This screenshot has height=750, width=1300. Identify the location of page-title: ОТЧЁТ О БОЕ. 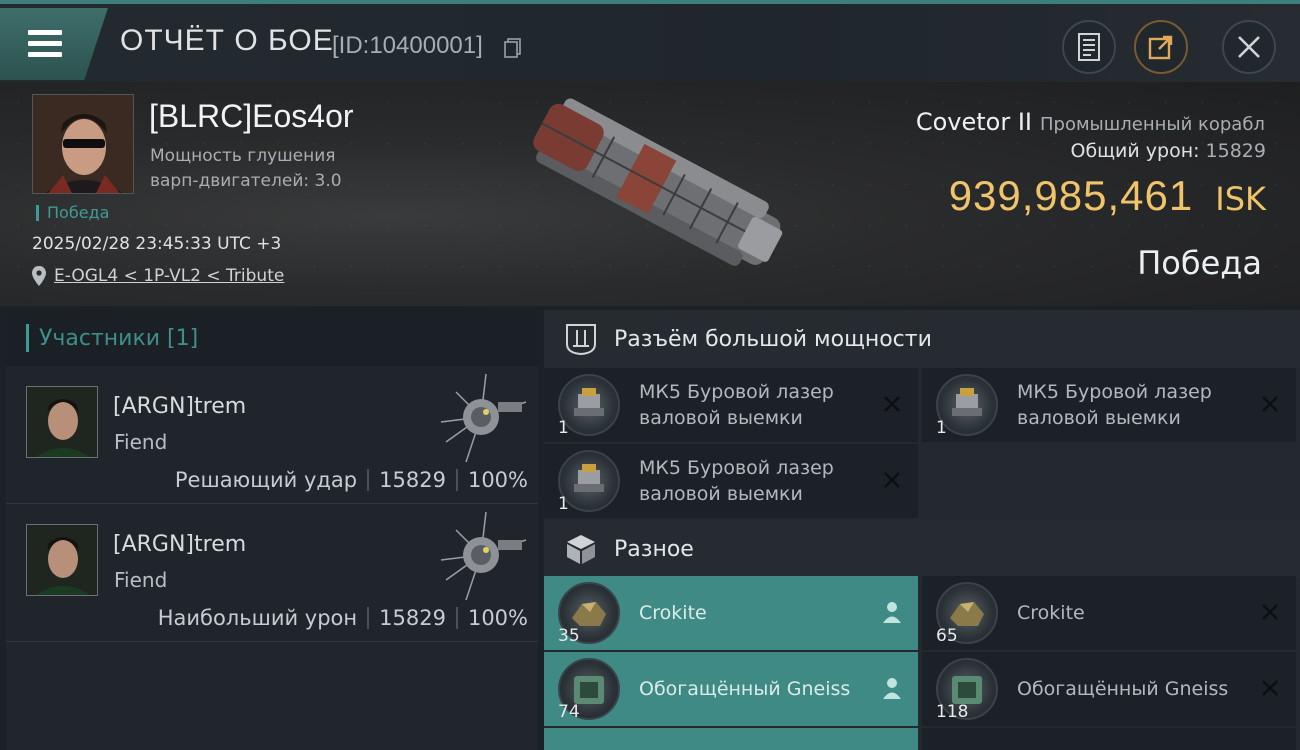
(227, 40).